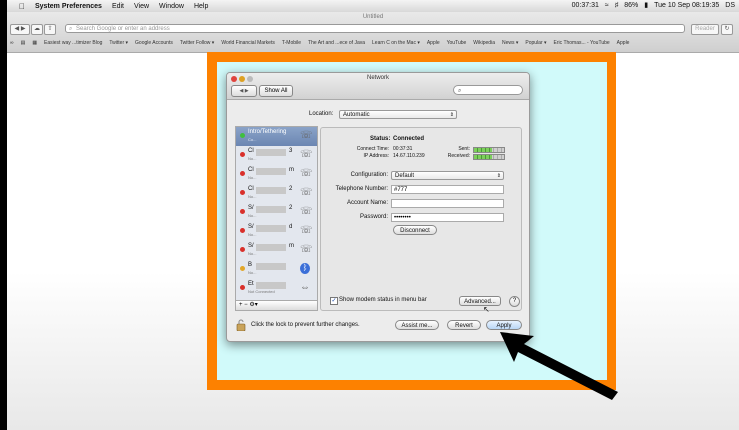 The height and width of the screenshot is (430, 739). Describe the element at coordinates (415, 230) in the screenshot. I see `disconnect-button: Disconnect` at that location.